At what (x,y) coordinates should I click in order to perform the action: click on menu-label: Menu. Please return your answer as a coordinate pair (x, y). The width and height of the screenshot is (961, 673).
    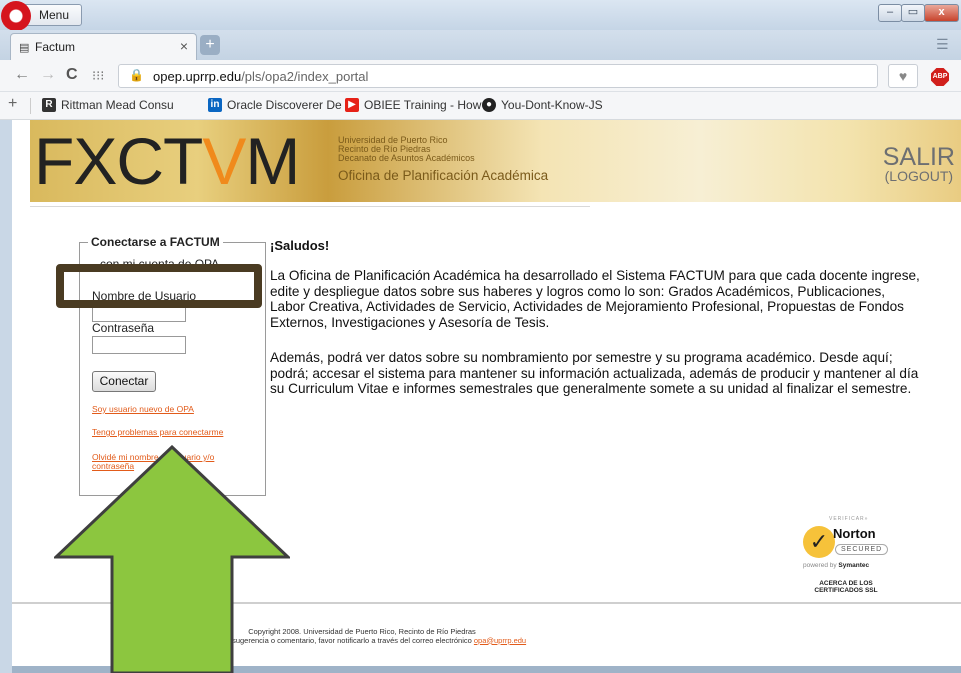
    Looking at the image, I should click on (54, 15).